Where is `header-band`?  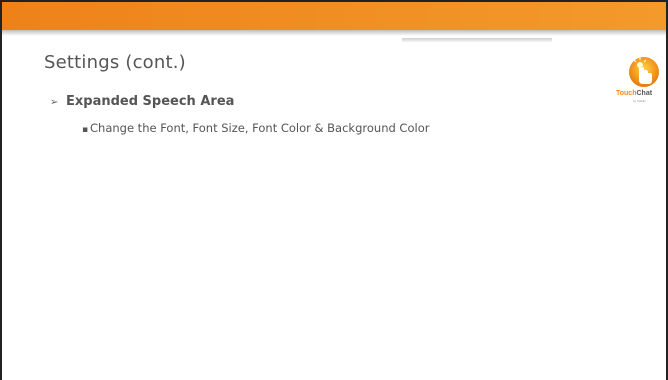
header-band is located at coordinates (334, 16).